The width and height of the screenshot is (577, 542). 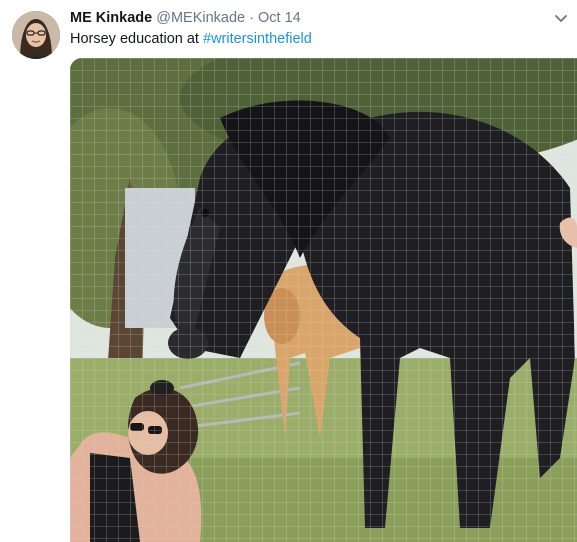 I want to click on display-name: ME Kinkade, so click(x=111, y=18).